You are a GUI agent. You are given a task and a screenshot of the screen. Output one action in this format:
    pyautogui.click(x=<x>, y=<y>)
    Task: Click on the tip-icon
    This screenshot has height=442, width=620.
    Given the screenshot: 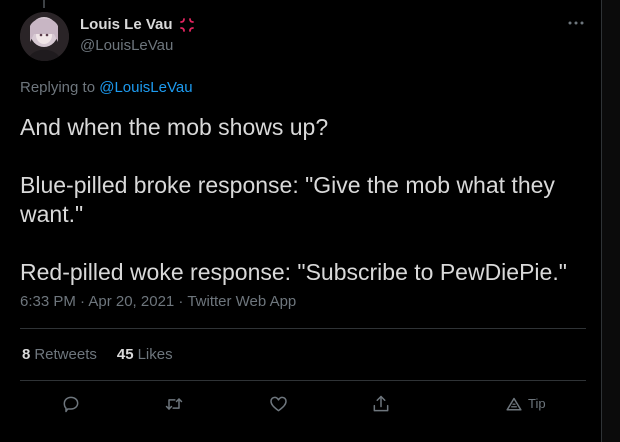 What is the action you would take?
    pyautogui.click(x=514, y=404)
    